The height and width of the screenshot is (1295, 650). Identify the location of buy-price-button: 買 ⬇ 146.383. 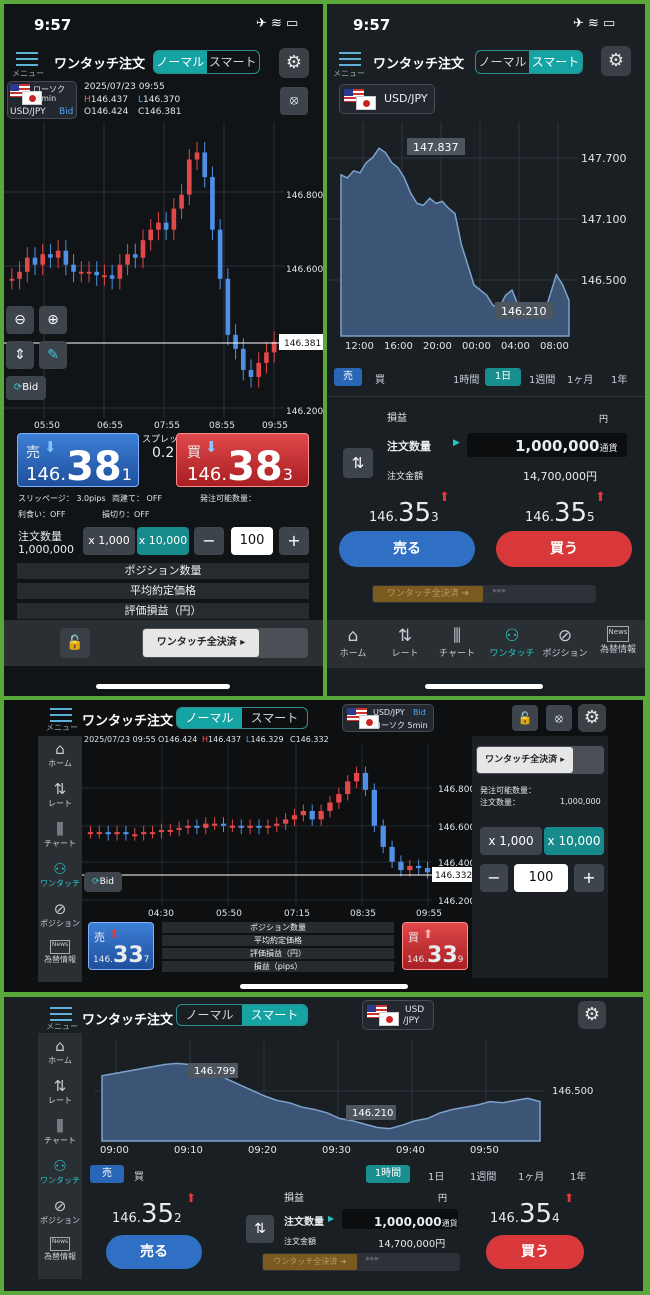
(242, 461).